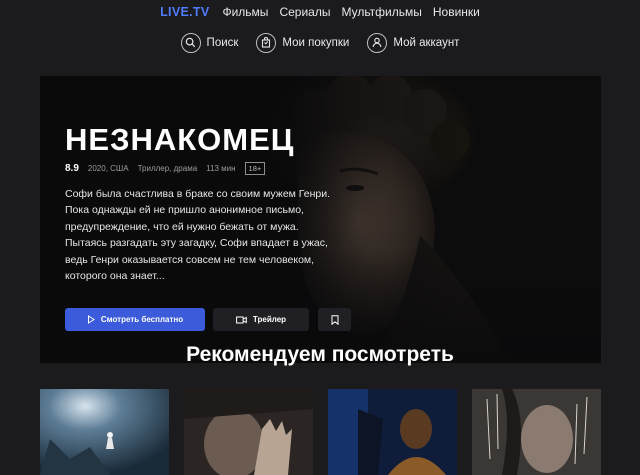 The image size is (640, 475). Describe the element at coordinates (266, 42) in the screenshot. I see `bag-icon` at that location.